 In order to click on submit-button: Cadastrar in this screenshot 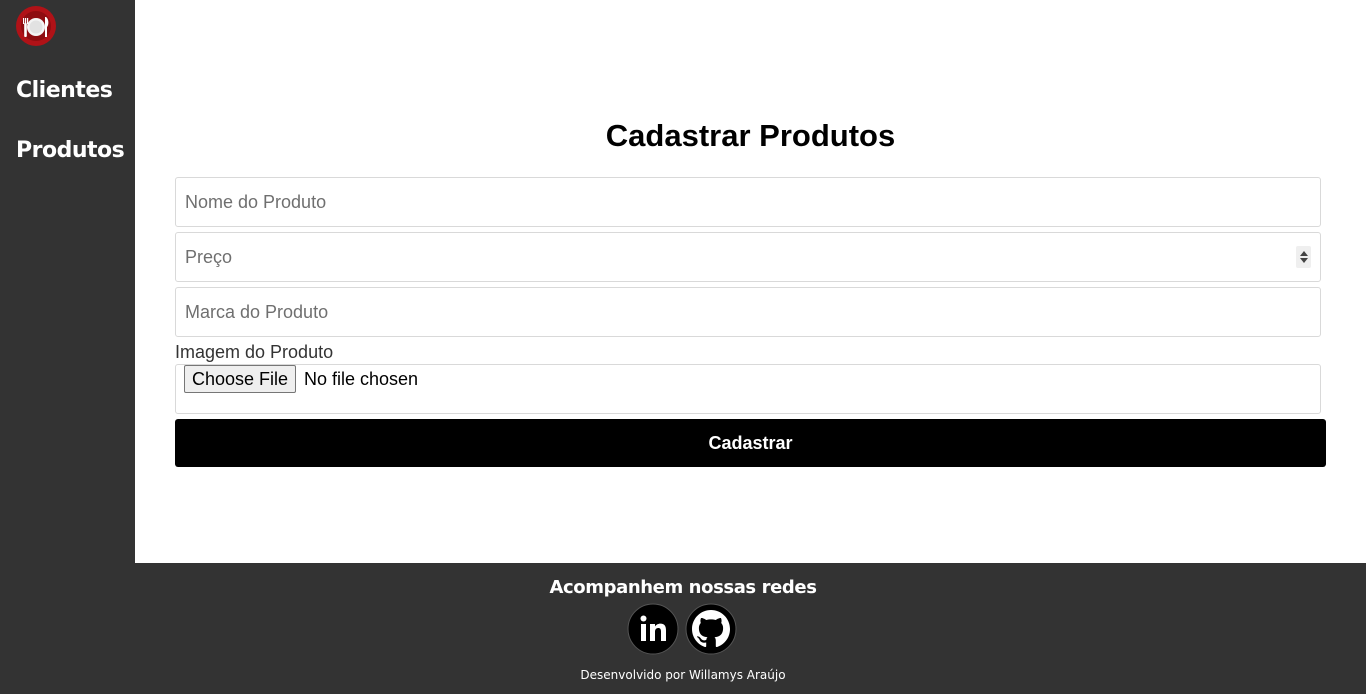, I will do `click(750, 443)`.